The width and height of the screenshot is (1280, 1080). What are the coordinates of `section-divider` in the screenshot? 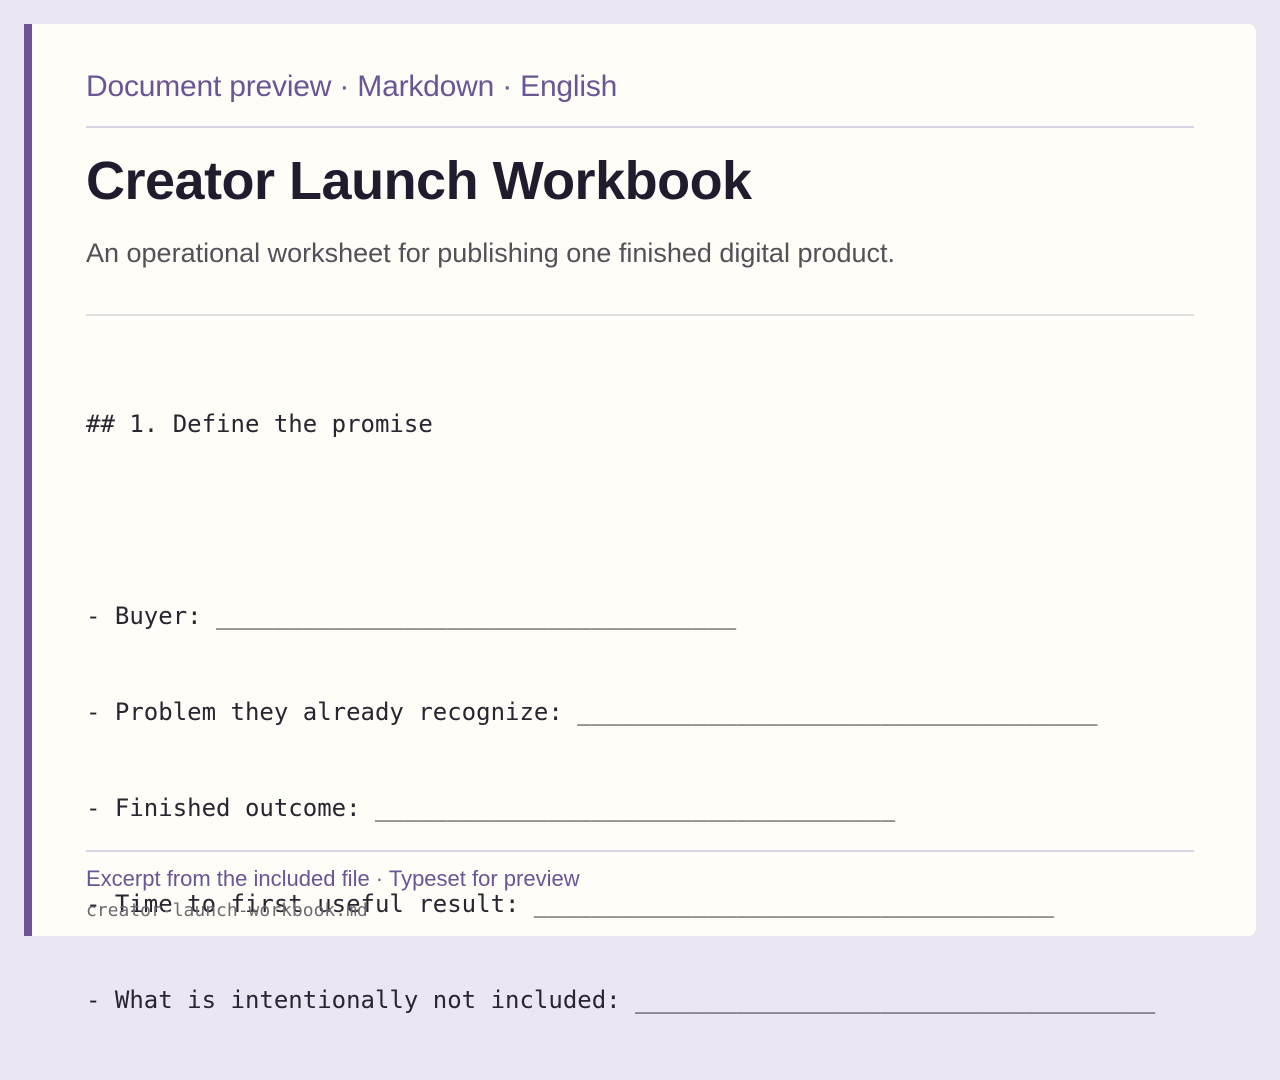 It's located at (640, 315).